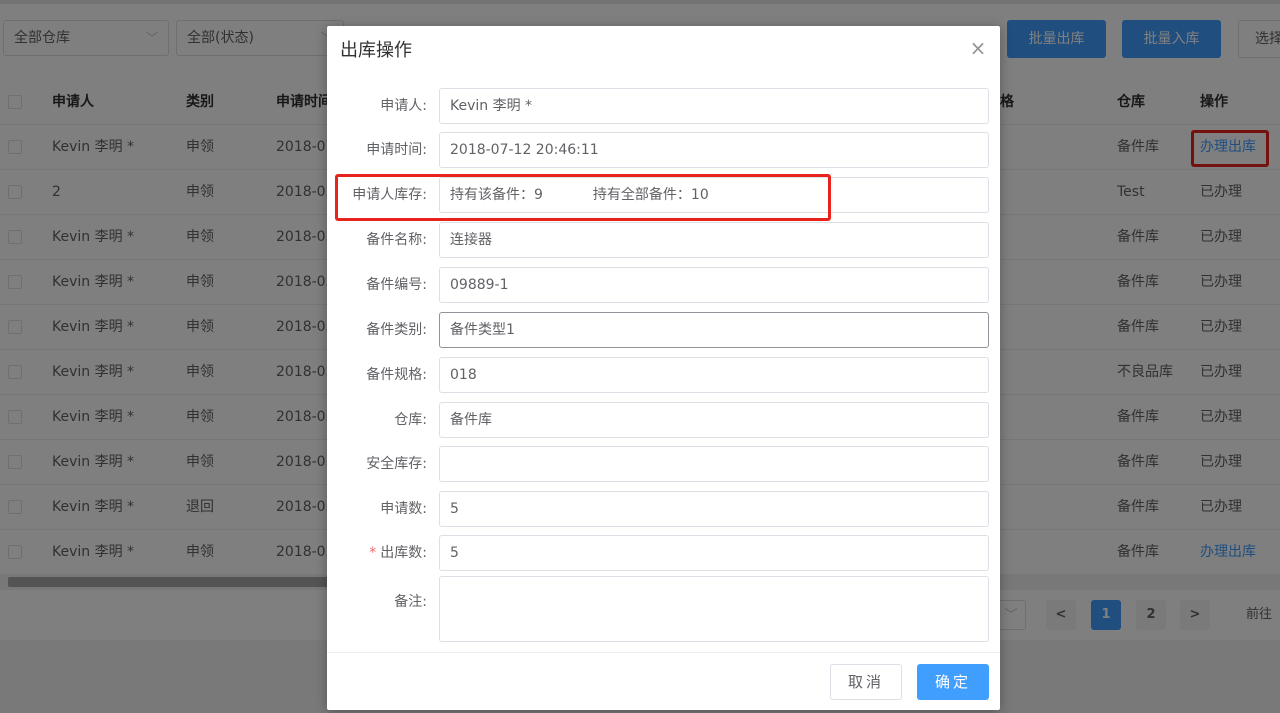 The height and width of the screenshot is (713, 1280). I want to click on field-label: 备件规格:, so click(396, 375).